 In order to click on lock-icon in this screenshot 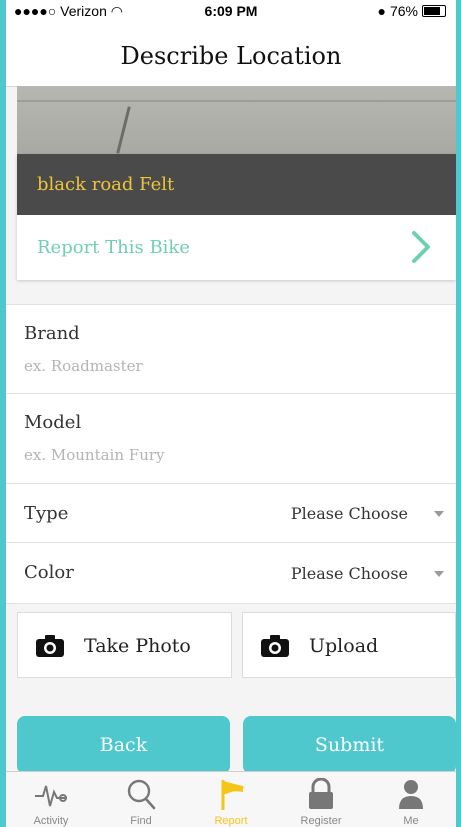, I will do `click(321, 793)`.